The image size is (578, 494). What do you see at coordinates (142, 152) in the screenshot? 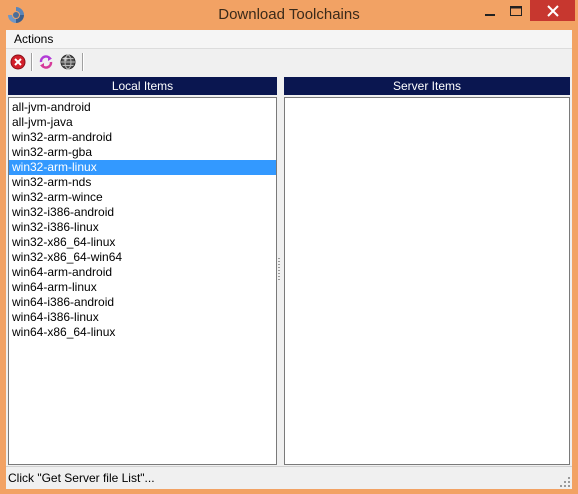
I see `local-list-item: win32-arm-gba` at bounding box center [142, 152].